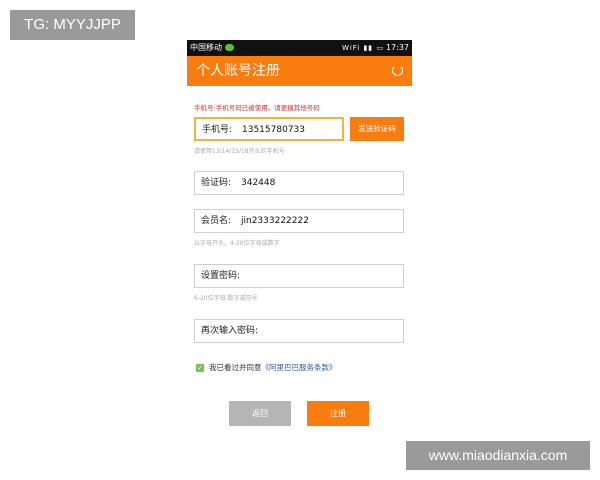 The height and width of the screenshot is (480, 600). What do you see at coordinates (230, 331) in the screenshot?
I see `password-confirm-label: 再次输入密码:` at bounding box center [230, 331].